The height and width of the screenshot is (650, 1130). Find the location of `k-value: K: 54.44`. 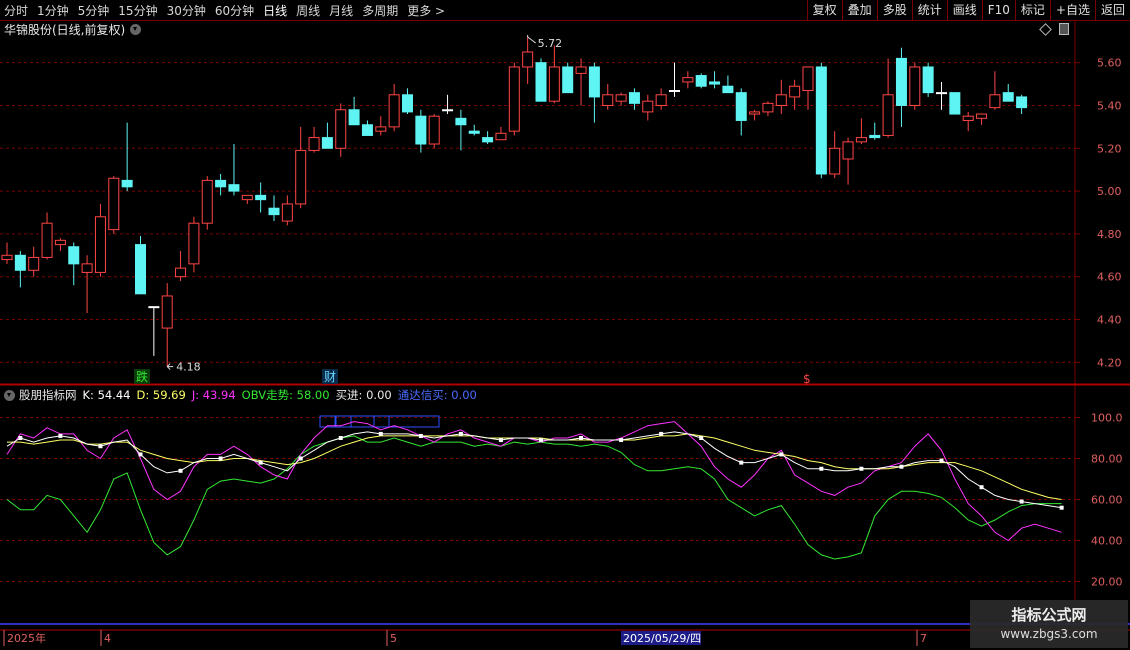

k-value: K: 54.44 is located at coordinates (106, 395).